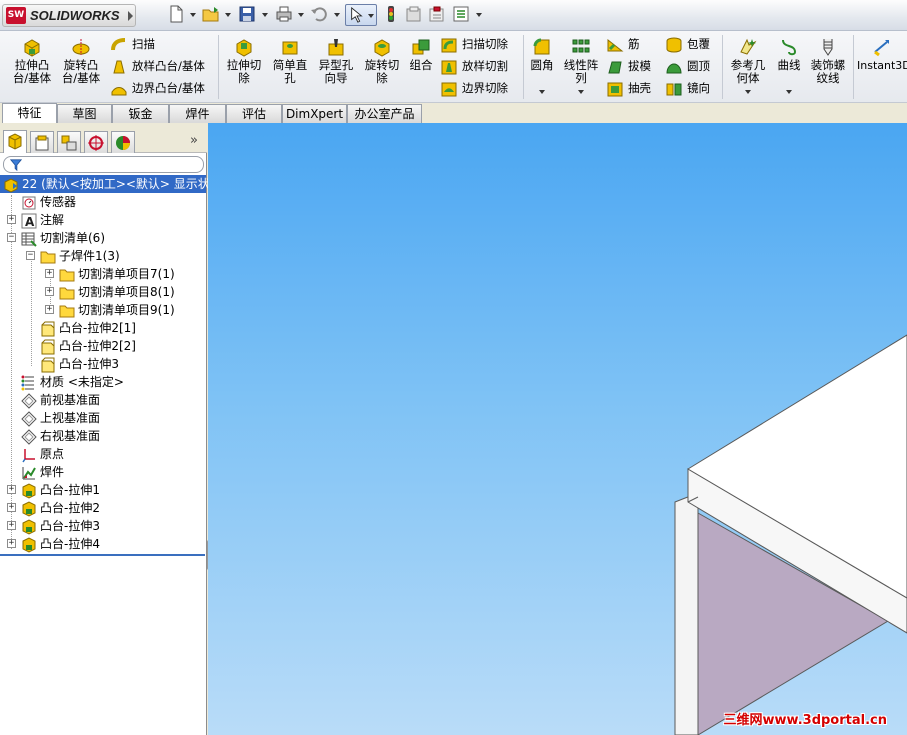  I want to click on fillet-dropdown-icon, so click(542, 92).